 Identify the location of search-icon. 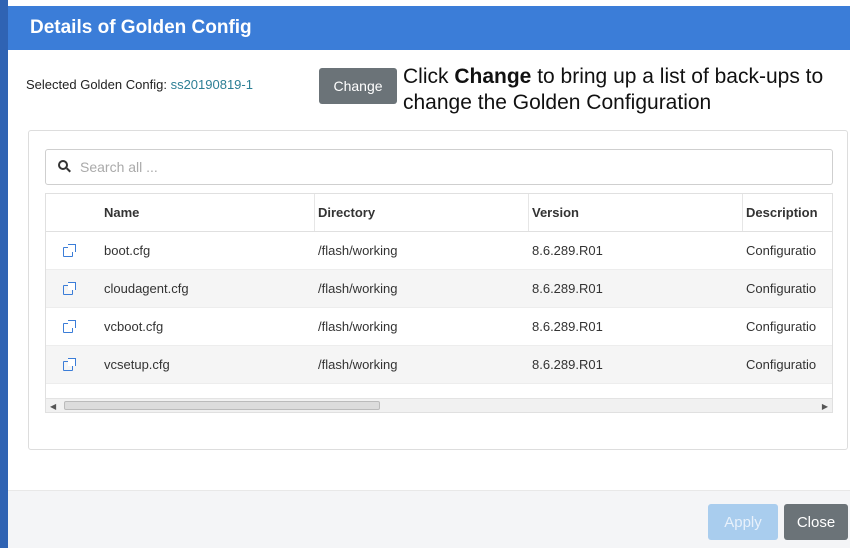
(65, 167).